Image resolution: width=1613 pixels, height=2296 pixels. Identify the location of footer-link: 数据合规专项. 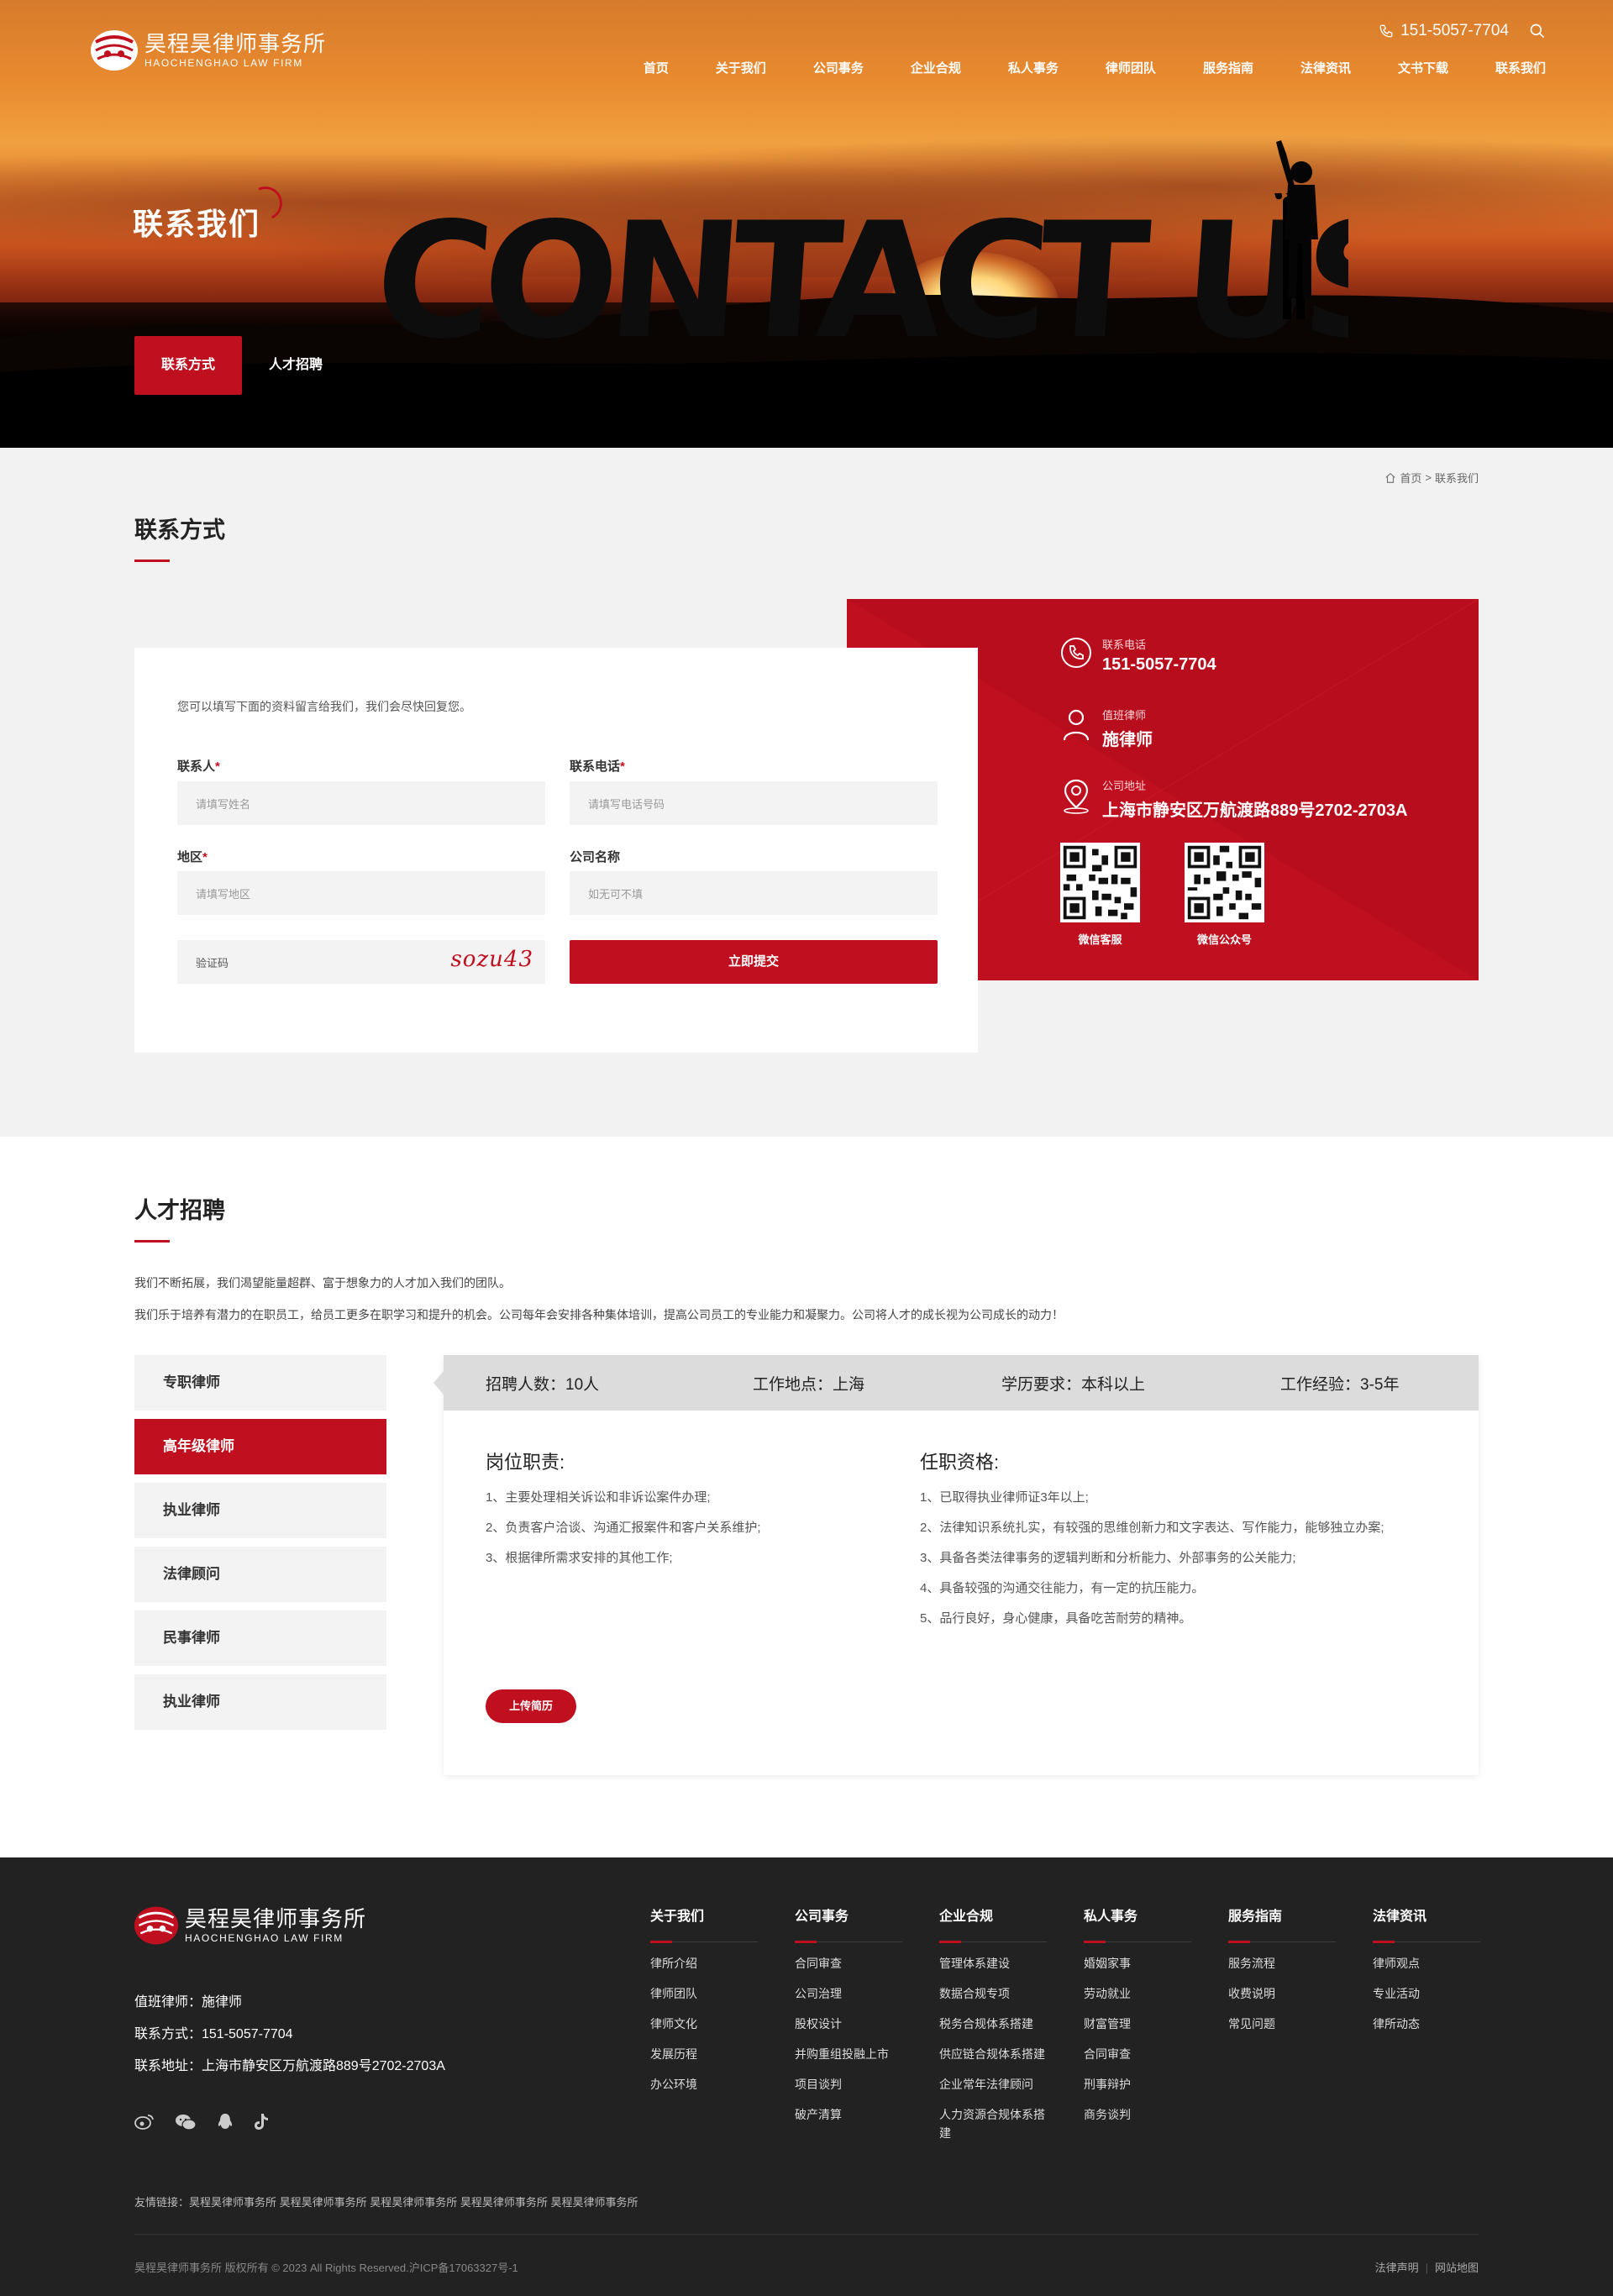
(993, 1993).